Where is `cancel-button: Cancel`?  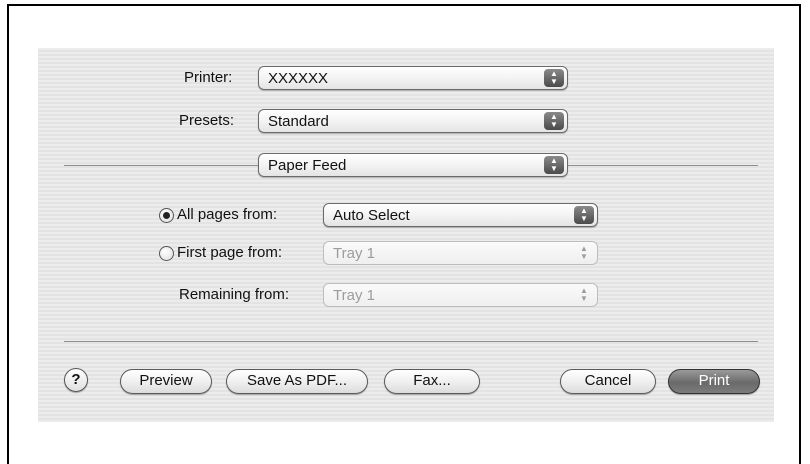
cancel-button: Cancel is located at coordinates (608, 381).